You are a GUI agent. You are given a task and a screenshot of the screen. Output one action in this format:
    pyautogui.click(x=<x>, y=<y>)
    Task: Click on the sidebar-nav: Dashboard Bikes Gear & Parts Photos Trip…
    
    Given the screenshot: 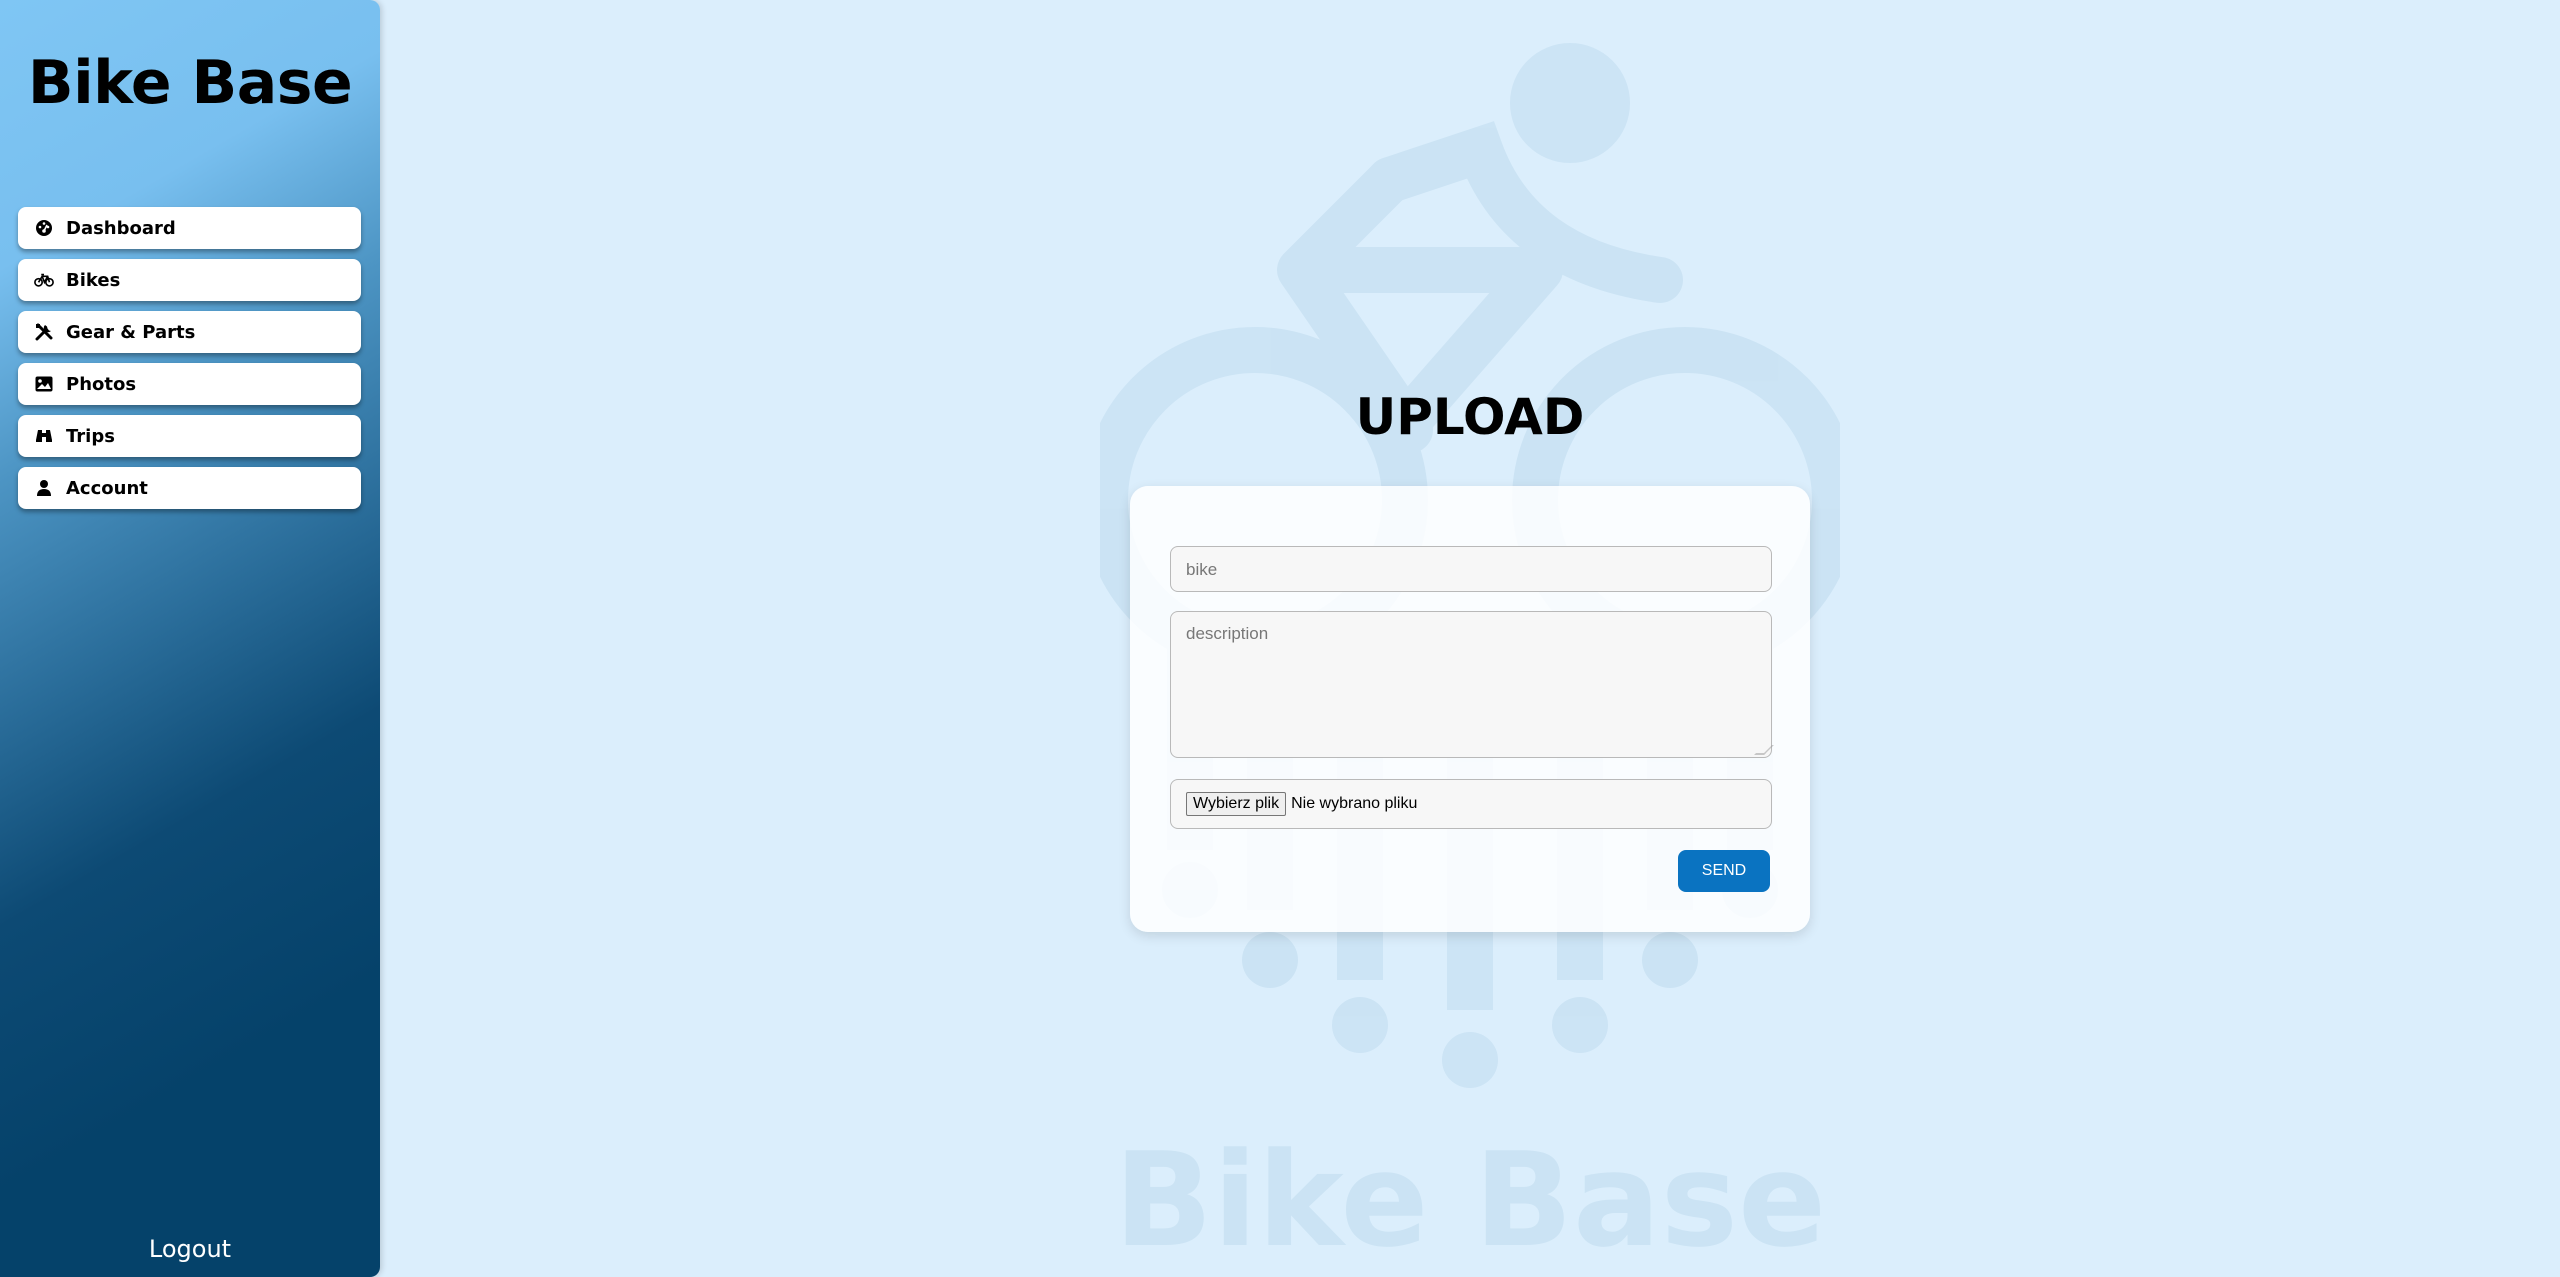 What is the action you would take?
    pyautogui.click(x=189, y=363)
    